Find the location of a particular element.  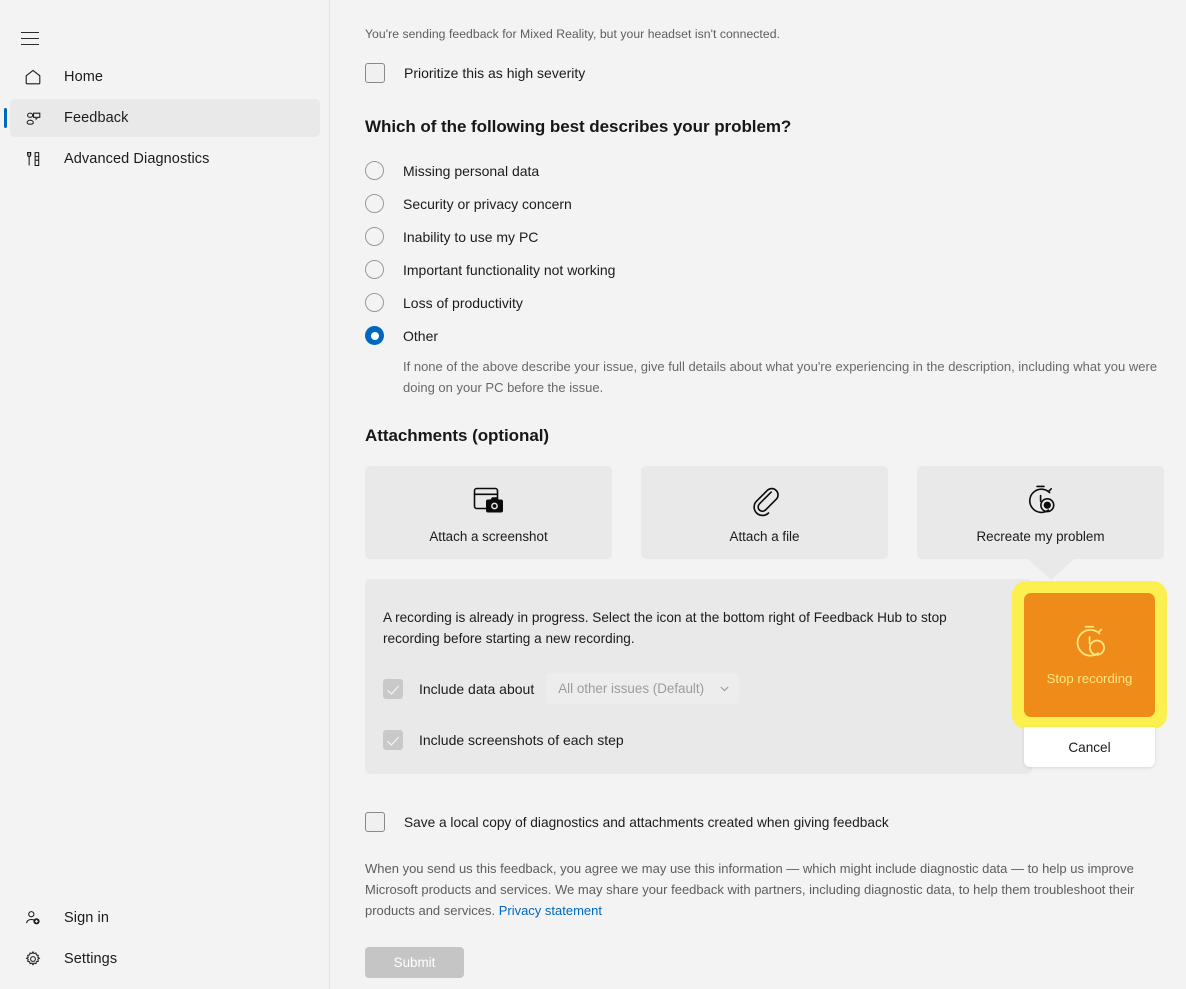

include-data-about-checkbox: Include data about is located at coordinates (459, 688).